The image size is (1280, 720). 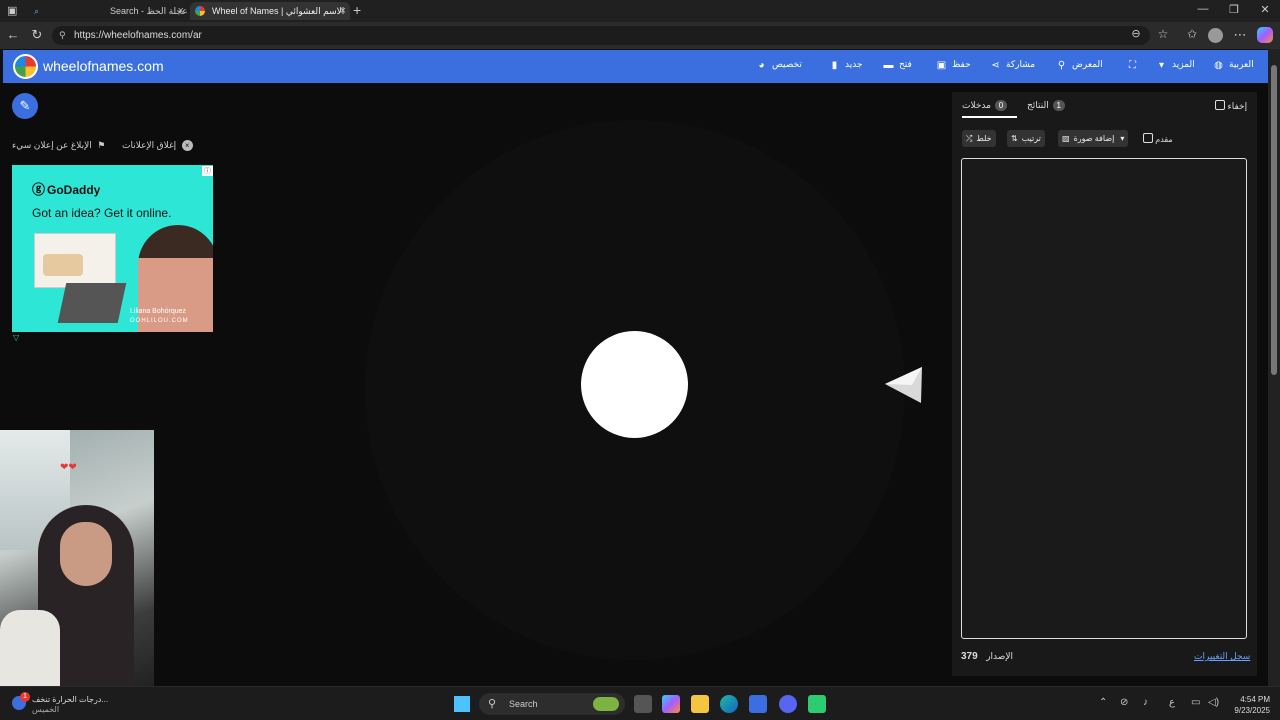 What do you see at coordinates (102, 213) in the screenshot?
I see `ad-tagline: Got an idea? Get it online.` at bounding box center [102, 213].